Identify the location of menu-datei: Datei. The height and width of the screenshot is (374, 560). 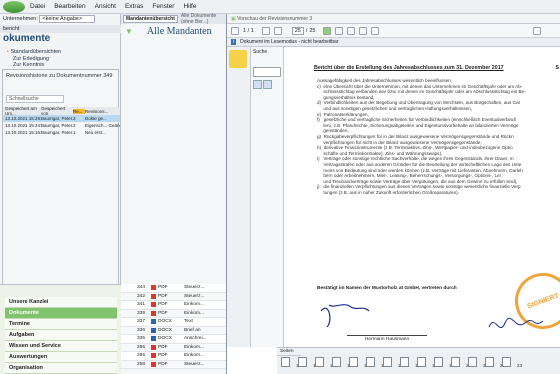
(37, 6).